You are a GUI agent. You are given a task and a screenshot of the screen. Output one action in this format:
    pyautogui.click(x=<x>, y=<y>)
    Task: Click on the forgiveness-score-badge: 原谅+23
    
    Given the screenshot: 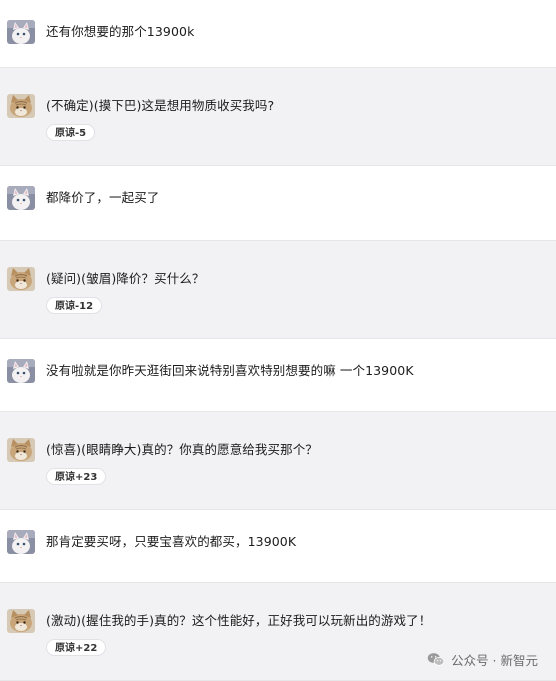 What is the action you would take?
    pyautogui.click(x=76, y=476)
    